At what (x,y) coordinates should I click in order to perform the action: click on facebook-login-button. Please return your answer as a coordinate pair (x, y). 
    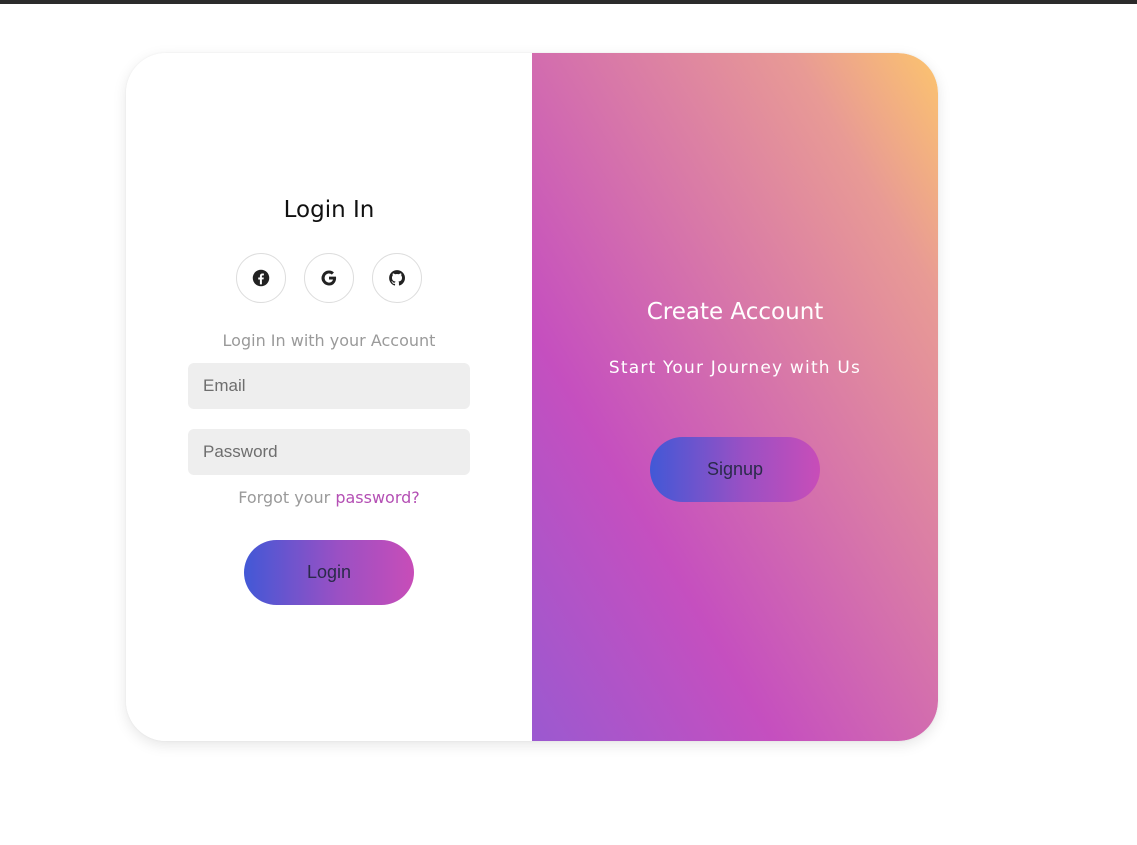
    Looking at the image, I should click on (261, 278).